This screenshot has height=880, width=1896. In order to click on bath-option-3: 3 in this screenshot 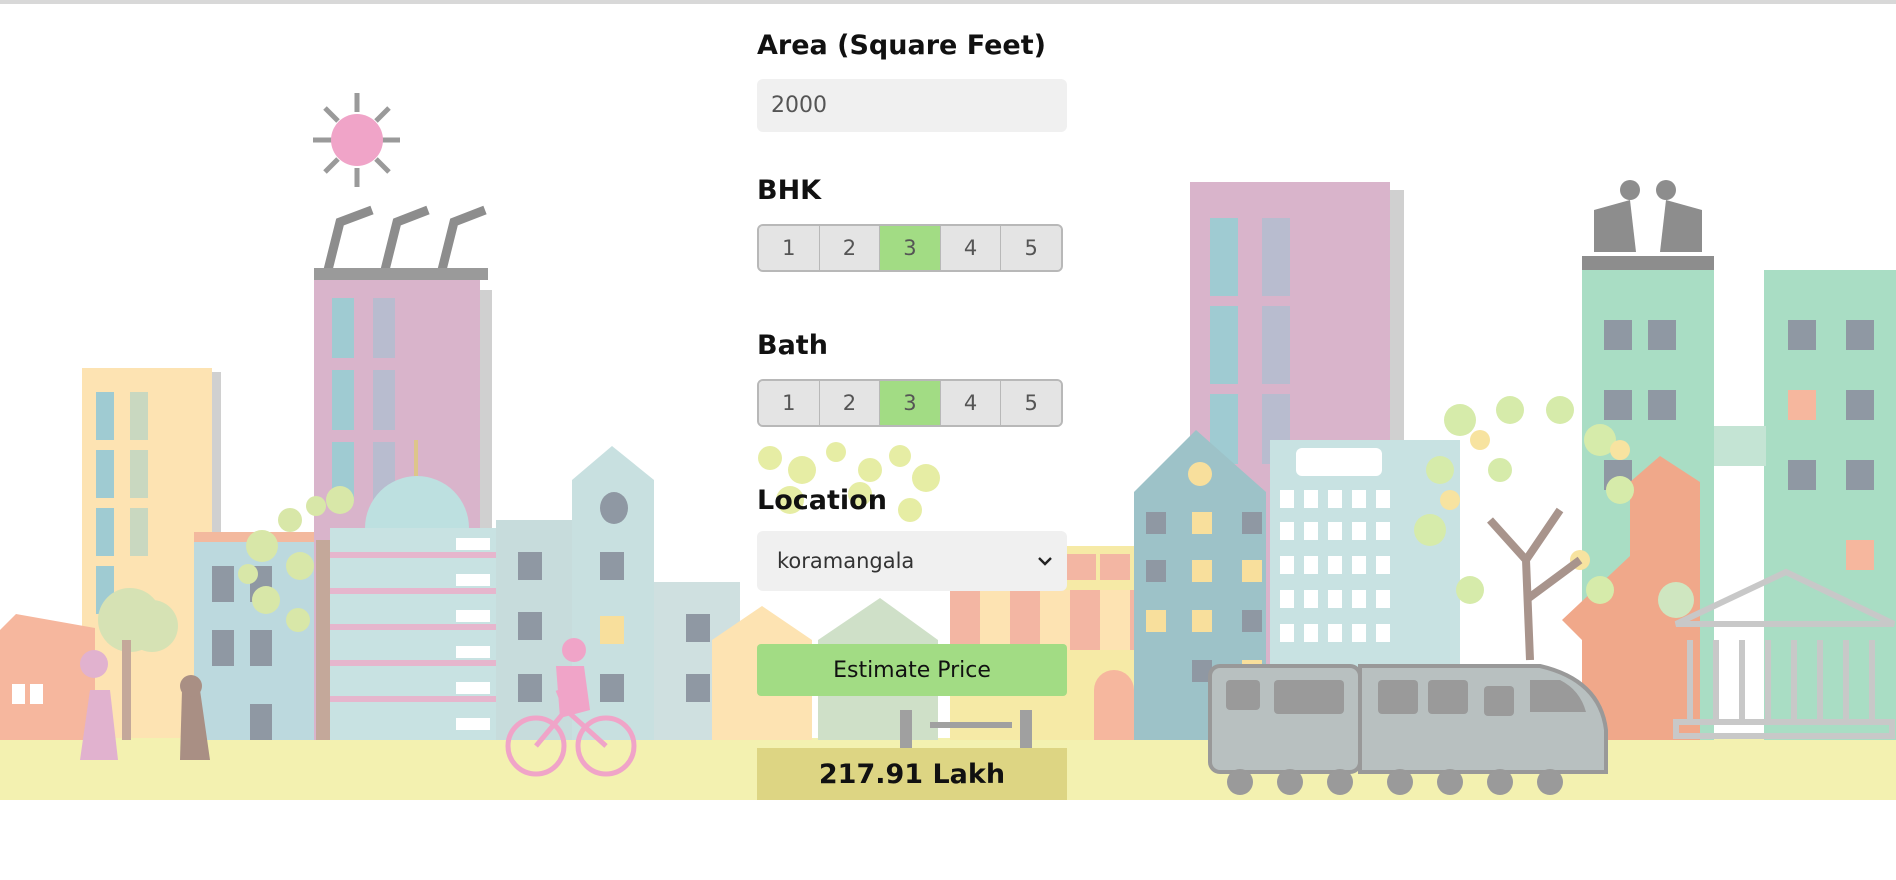, I will do `click(910, 403)`.